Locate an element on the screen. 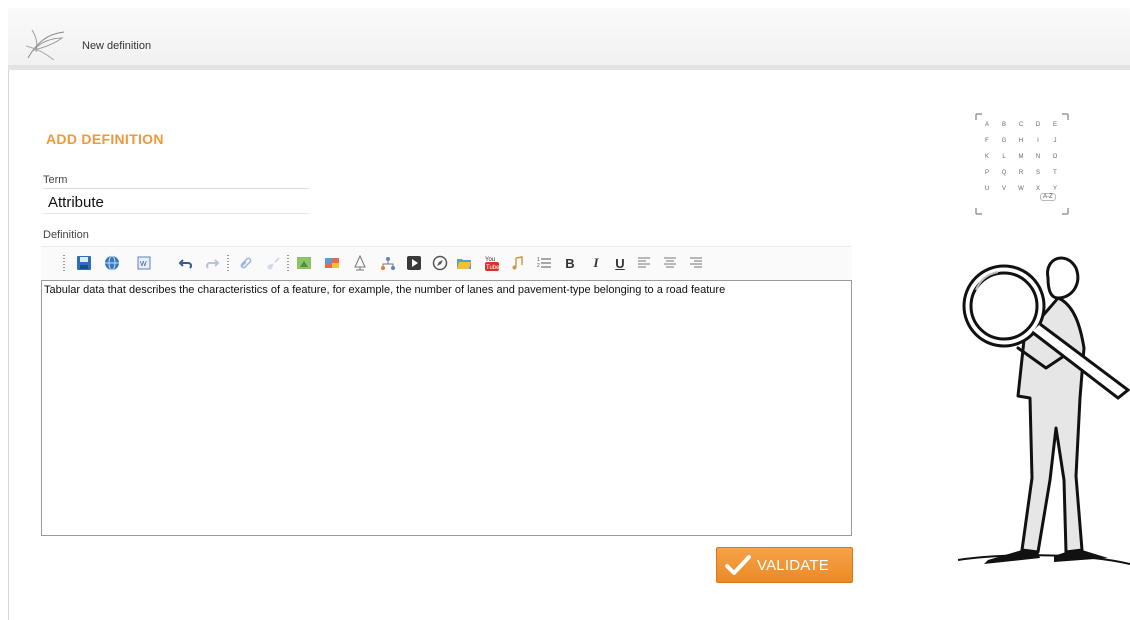 The image size is (1130, 620). validate-button: VALIDATE is located at coordinates (784, 565).